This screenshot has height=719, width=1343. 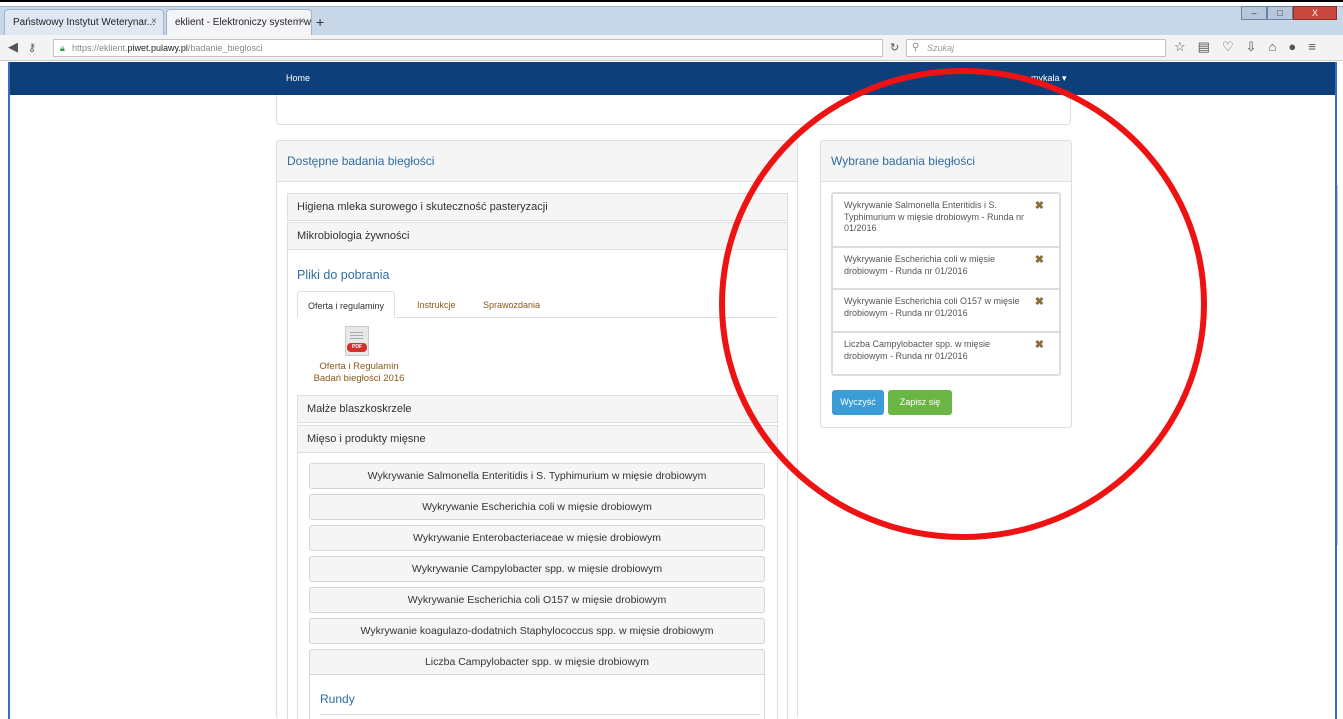 I want to click on pdf-label-line: Badań biegłości 2016, so click(x=359, y=378).